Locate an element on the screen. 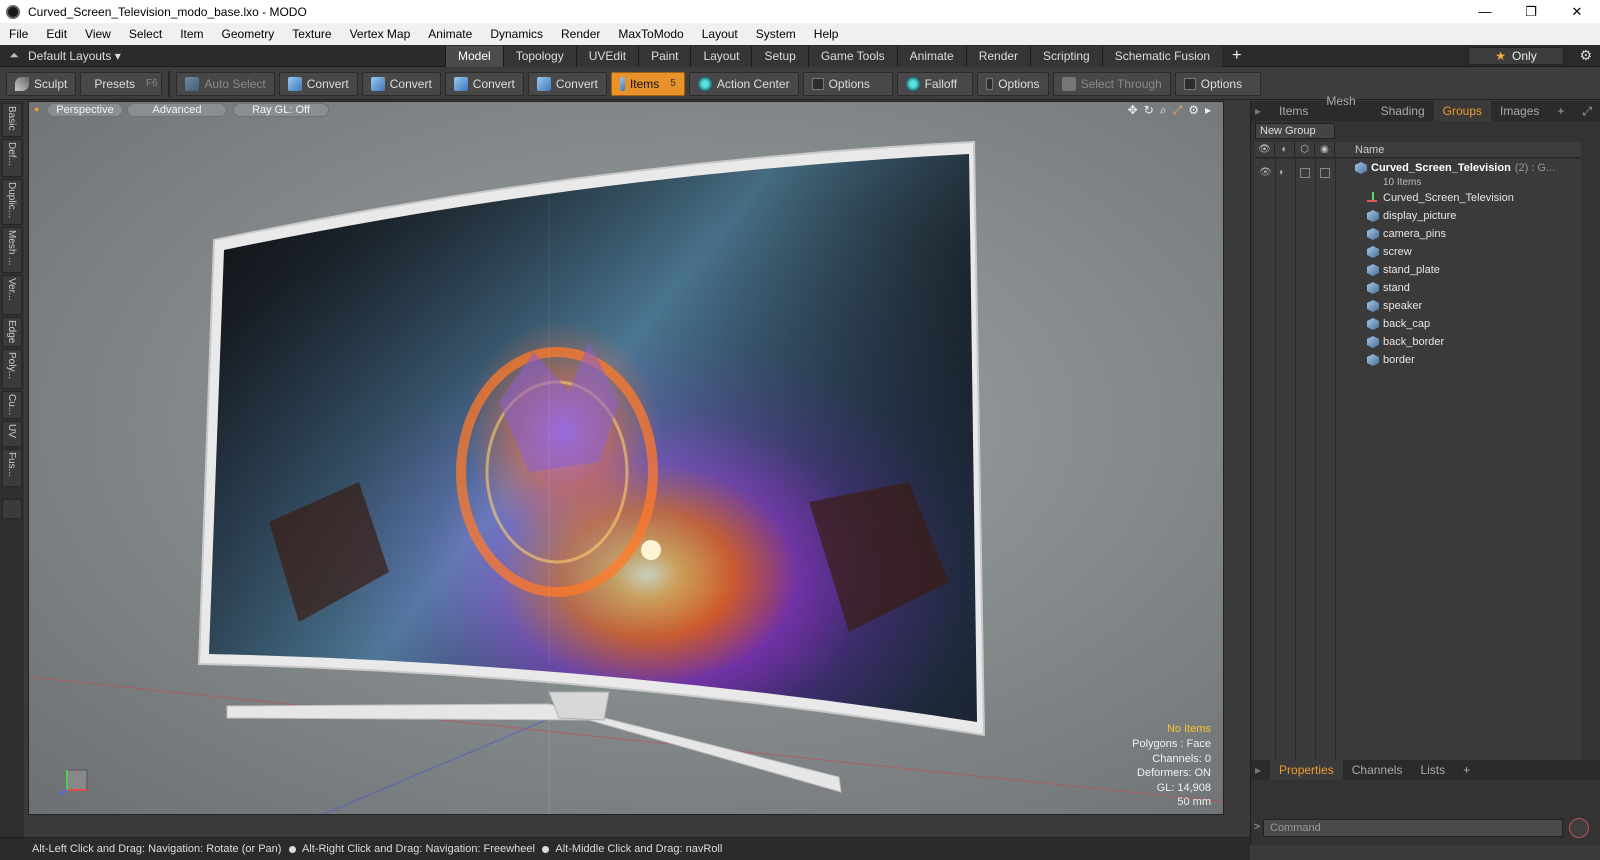 This screenshot has height=860, width=1600. falloff-options-button: Options is located at coordinates (1012, 83).